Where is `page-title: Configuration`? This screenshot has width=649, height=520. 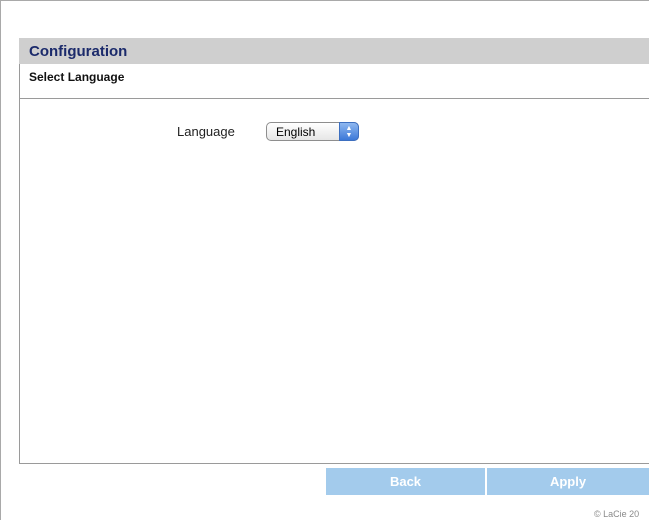 page-title: Configuration is located at coordinates (78, 51).